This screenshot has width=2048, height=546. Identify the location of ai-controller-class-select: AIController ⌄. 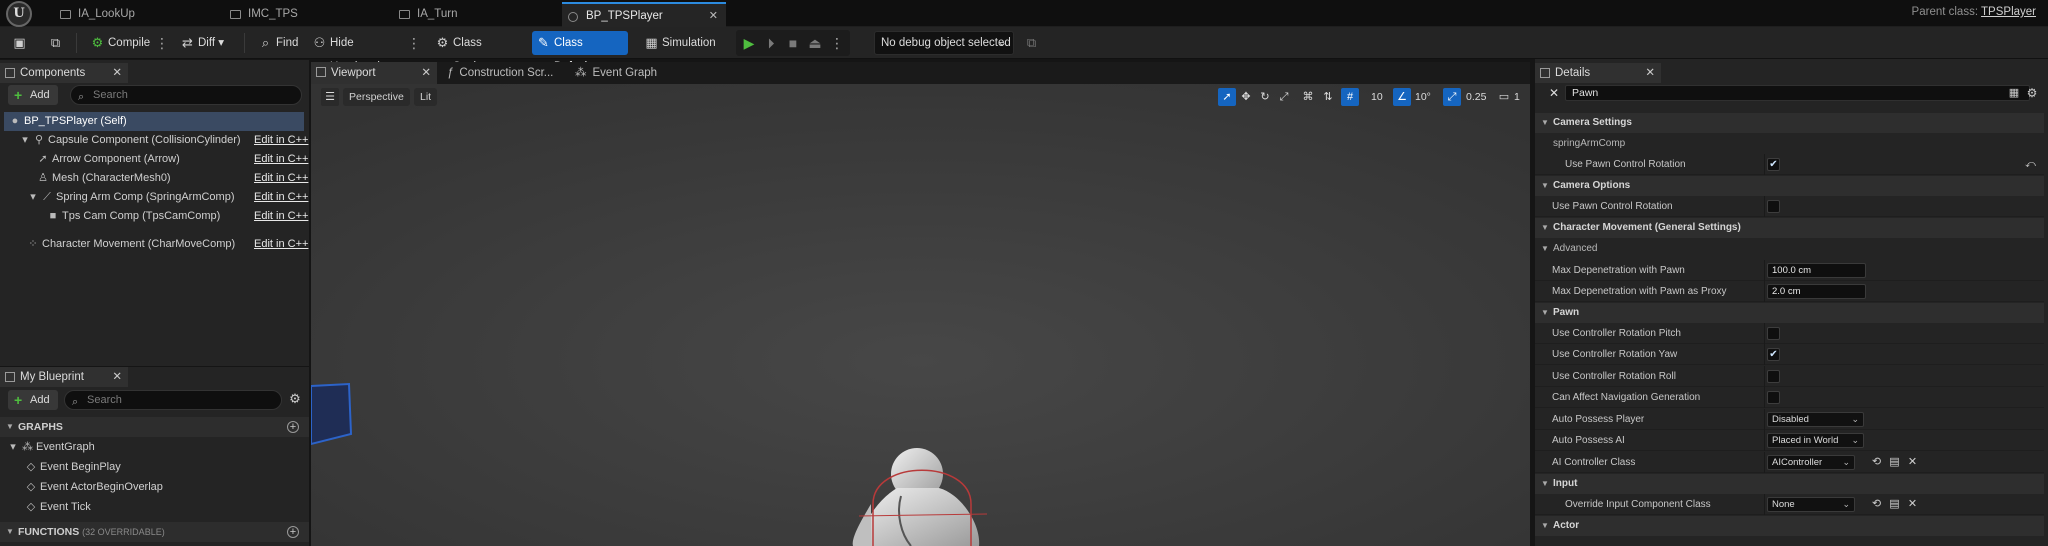
(1811, 462).